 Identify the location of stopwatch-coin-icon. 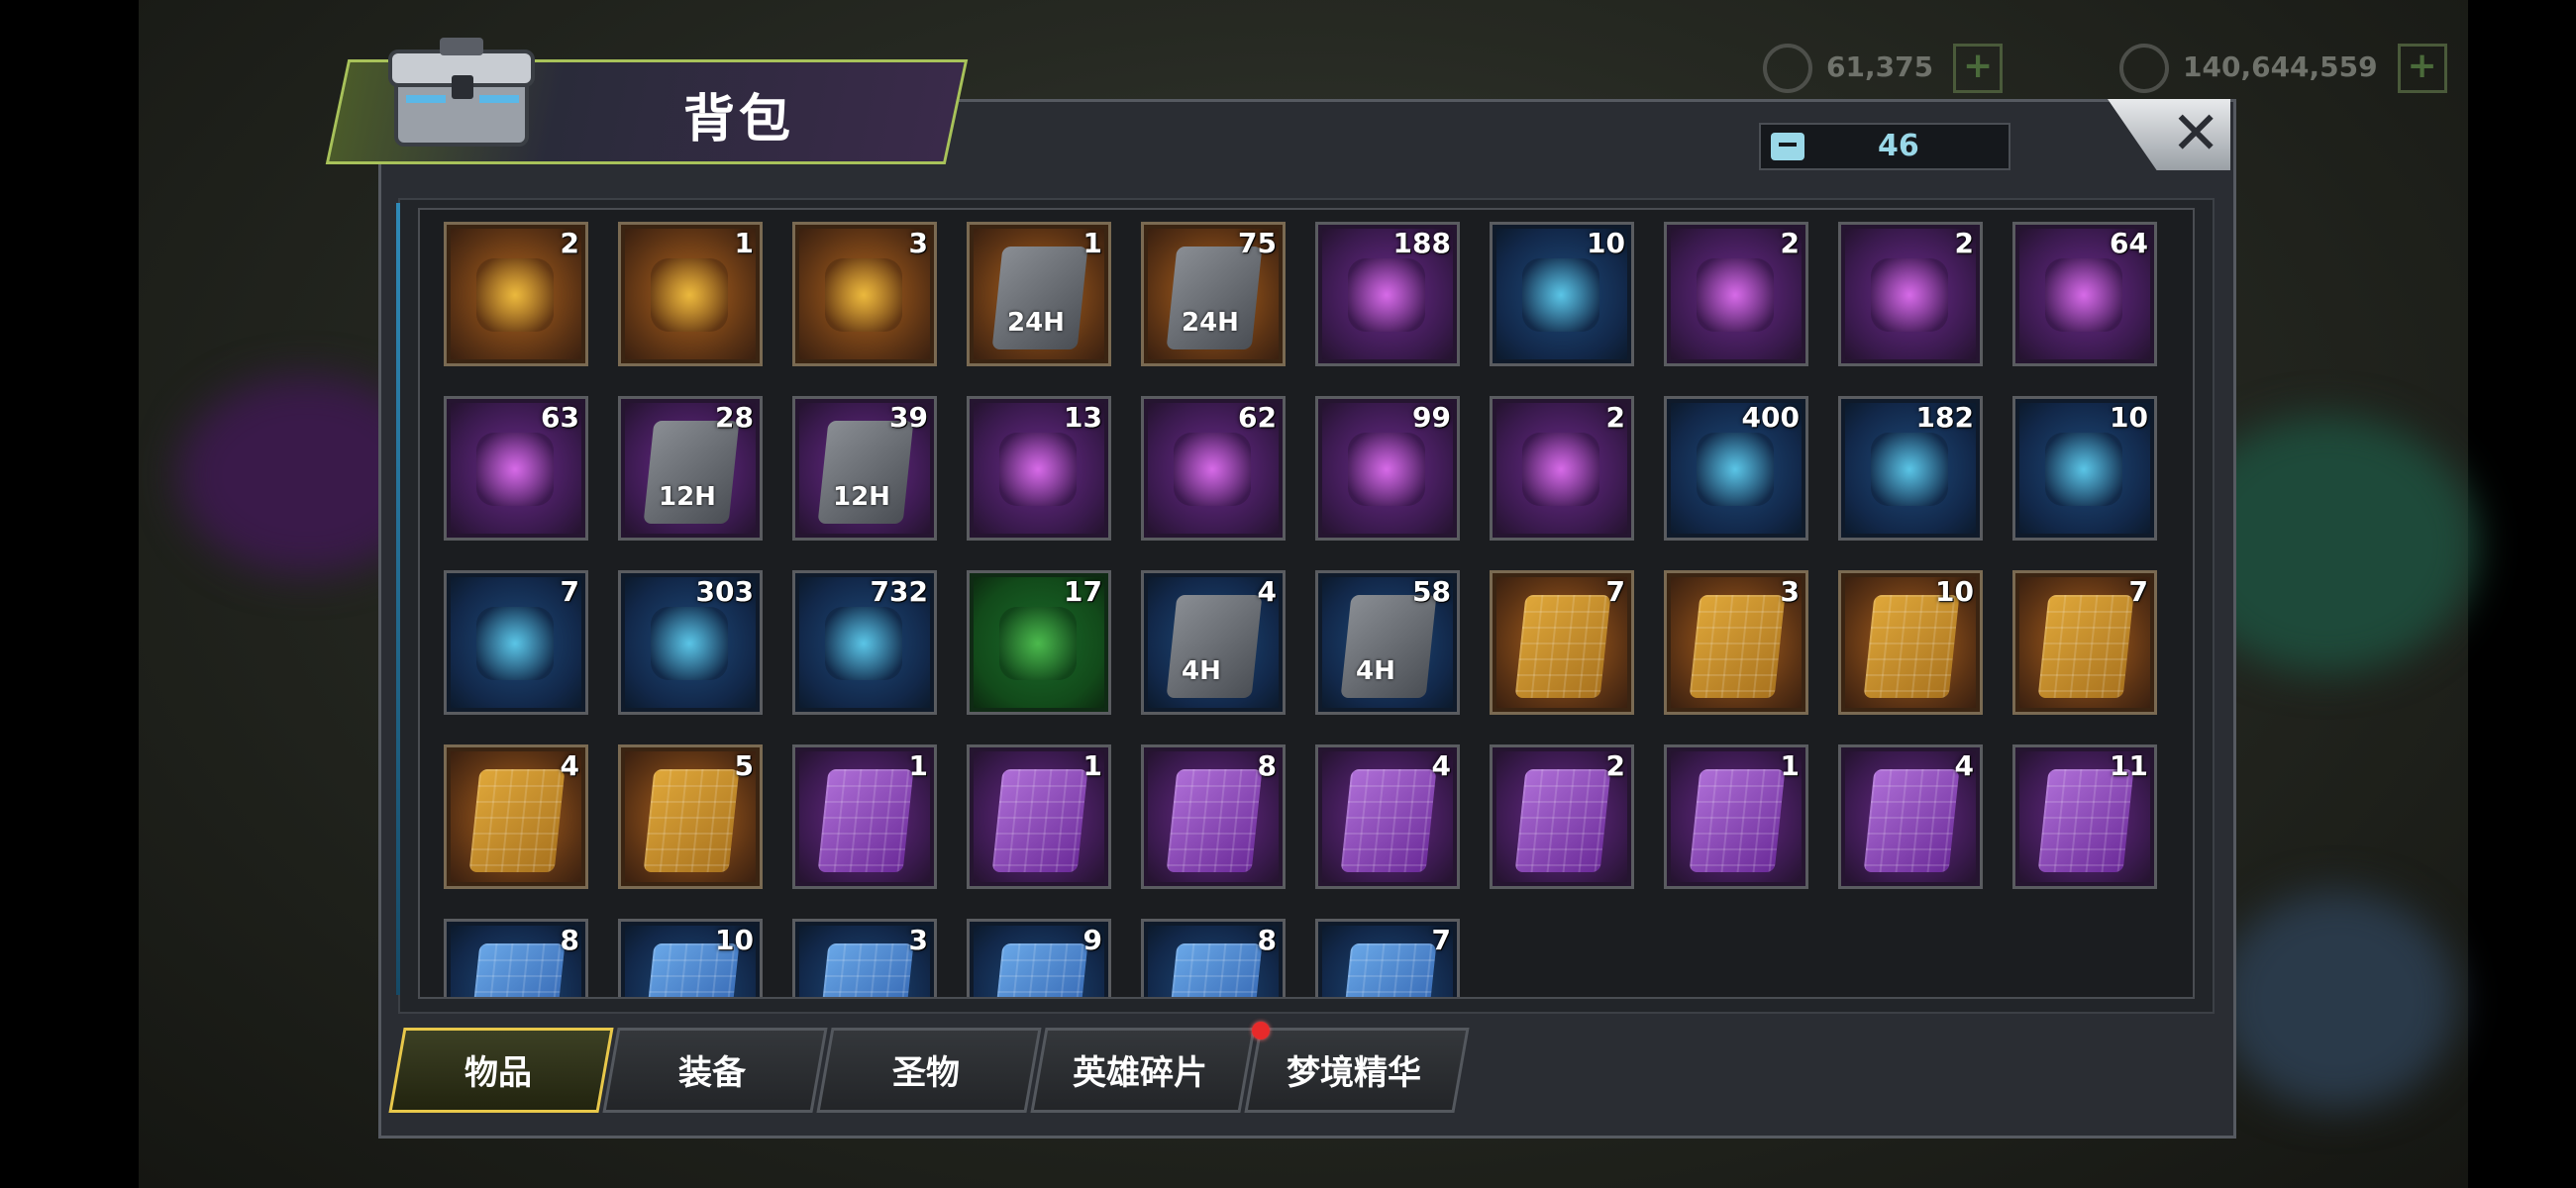
(2083, 469).